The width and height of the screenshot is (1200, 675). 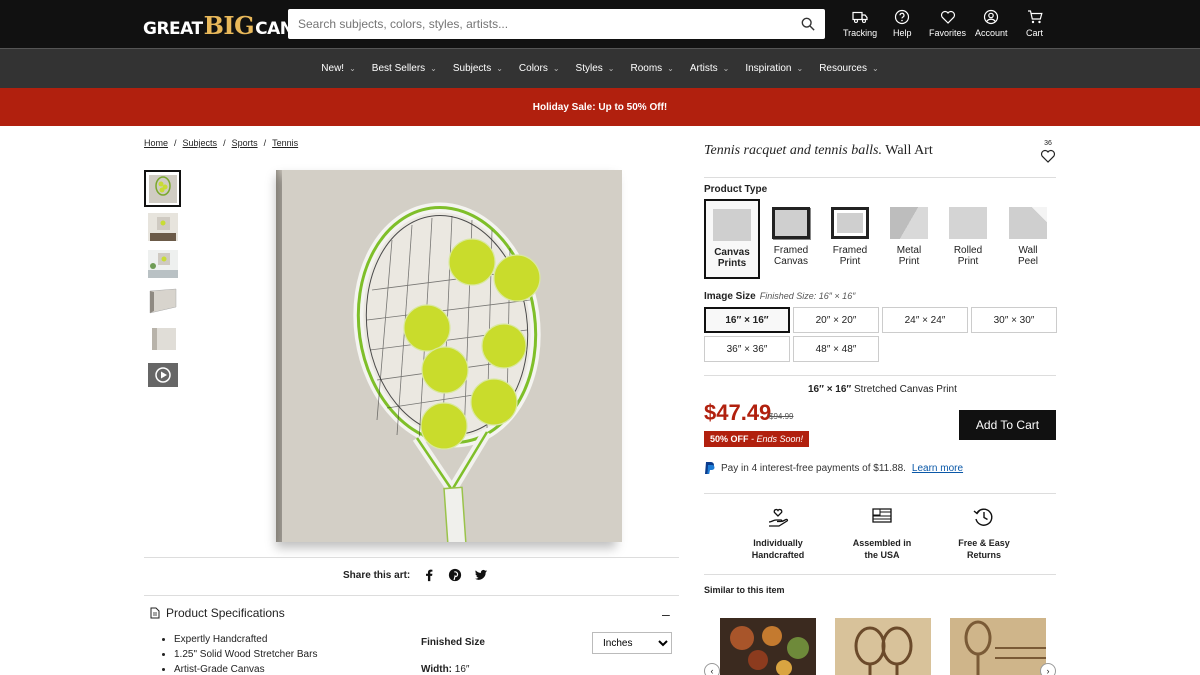 What do you see at coordinates (1027, 261) in the screenshot?
I see `product-type-label-line2: Peel` at bounding box center [1027, 261].